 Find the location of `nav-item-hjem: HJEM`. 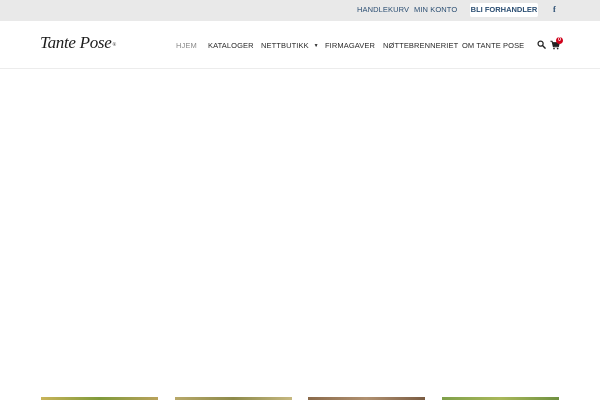

nav-item-hjem: HJEM is located at coordinates (186, 45).